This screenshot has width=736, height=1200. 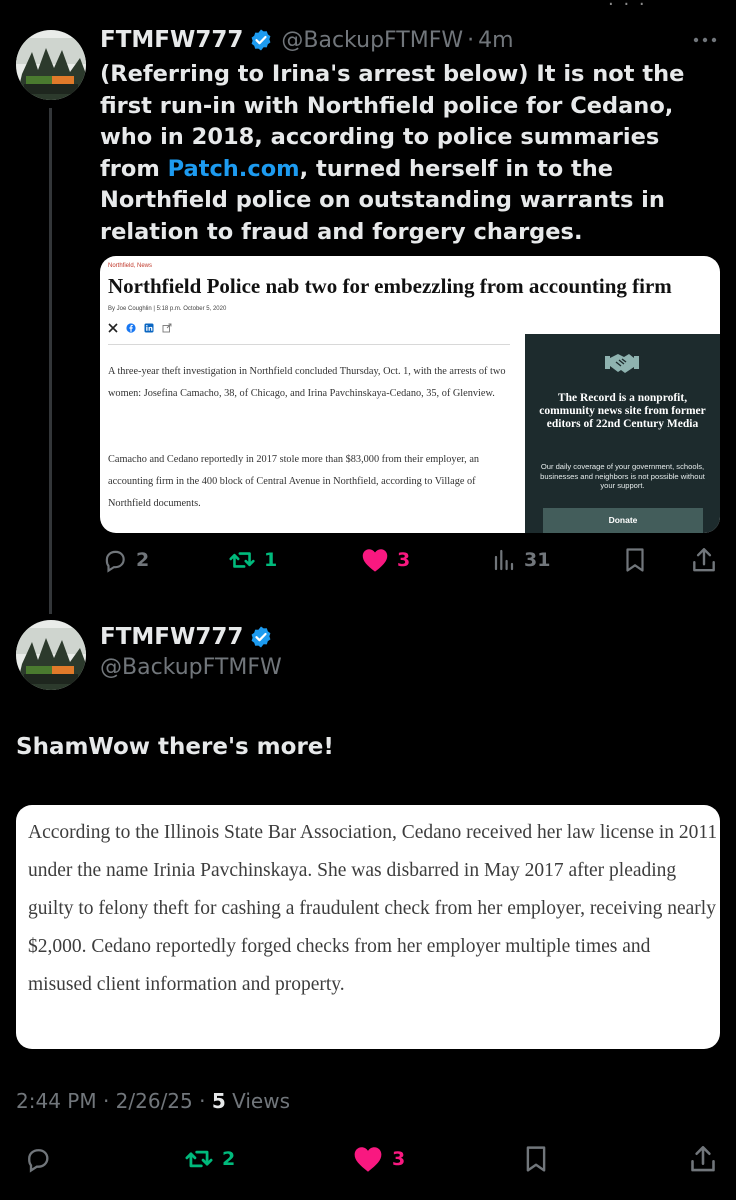 What do you see at coordinates (271, 560) in the screenshot?
I see `repost-count: 1` at bounding box center [271, 560].